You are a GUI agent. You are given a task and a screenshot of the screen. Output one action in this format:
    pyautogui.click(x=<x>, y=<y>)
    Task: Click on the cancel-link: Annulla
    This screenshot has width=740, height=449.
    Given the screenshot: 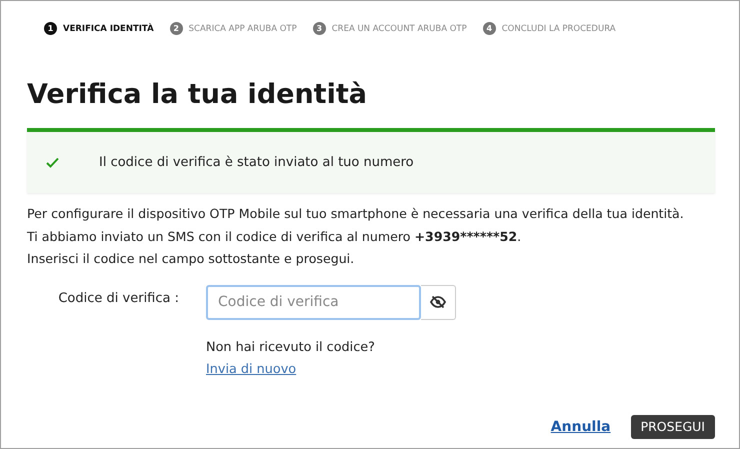 What is the action you would take?
    pyautogui.click(x=580, y=426)
    